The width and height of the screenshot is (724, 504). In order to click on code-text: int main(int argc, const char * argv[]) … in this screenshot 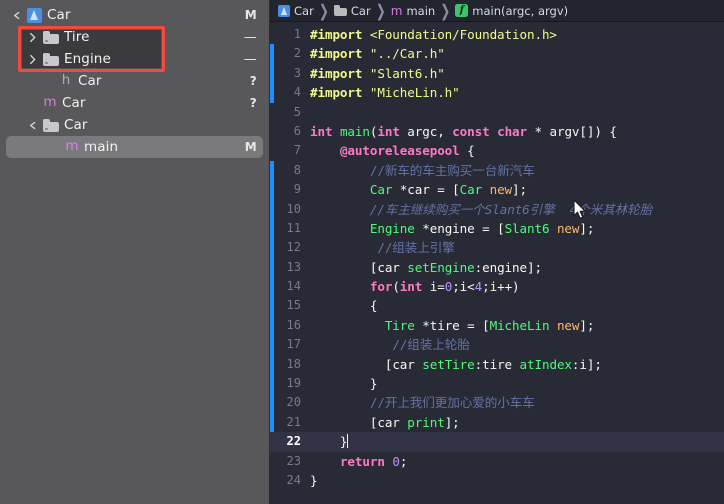, I will do `click(517, 131)`.